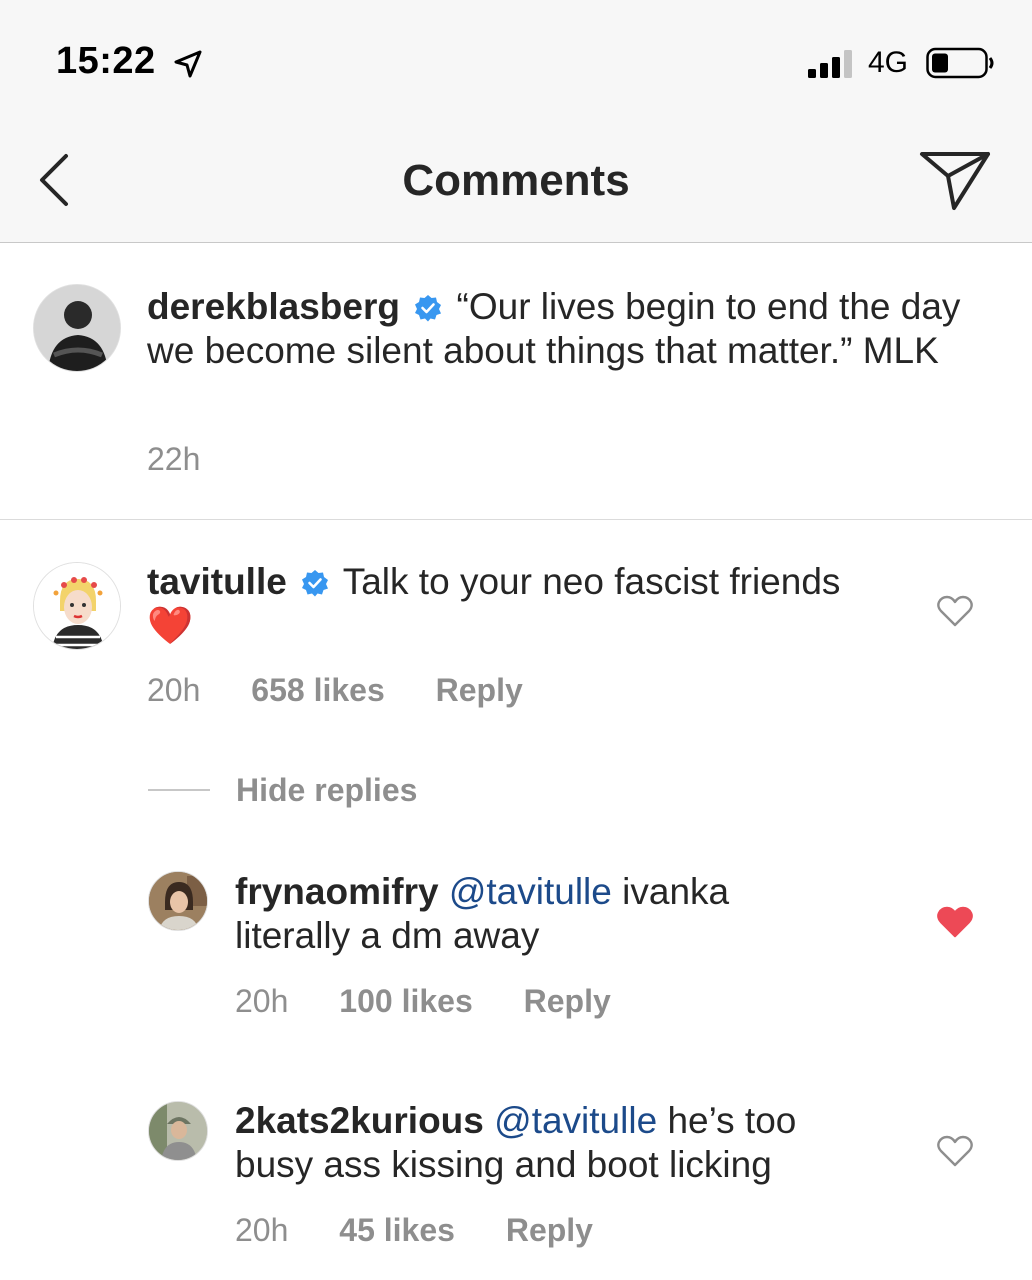 Image resolution: width=1032 pixels, height=1280 pixels. Describe the element at coordinates (888, 62) in the screenshot. I see `network-type: 4G` at that location.